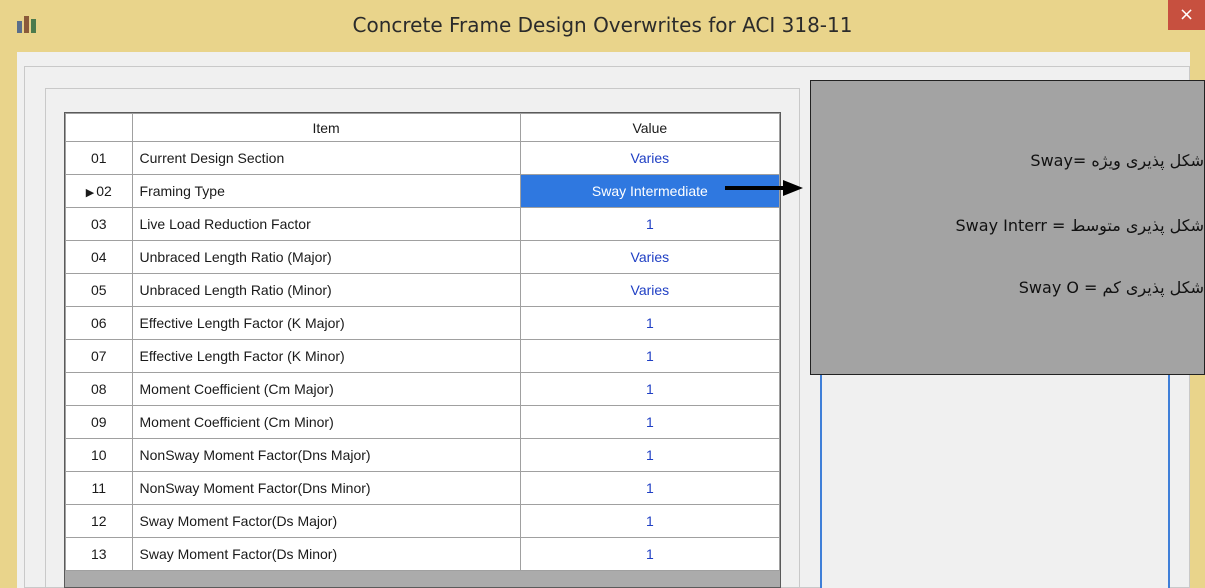 Image resolution: width=1205 pixels, height=588 pixels. I want to click on table-row: 09 Moment Coefficient (Cm Minor) 1, so click(423, 422).